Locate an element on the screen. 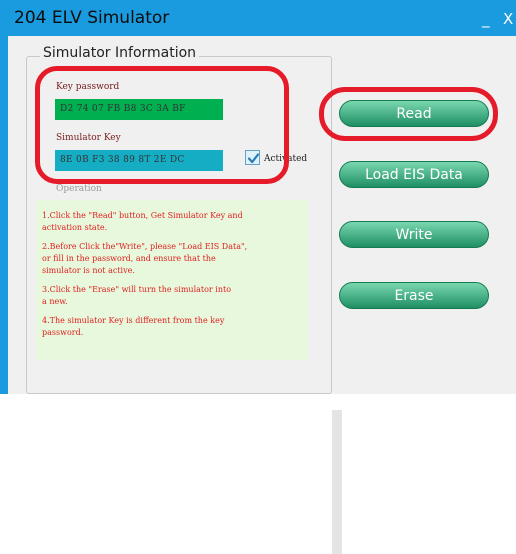  load-eis-data-button: Load EIS Data is located at coordinates (414, 174).